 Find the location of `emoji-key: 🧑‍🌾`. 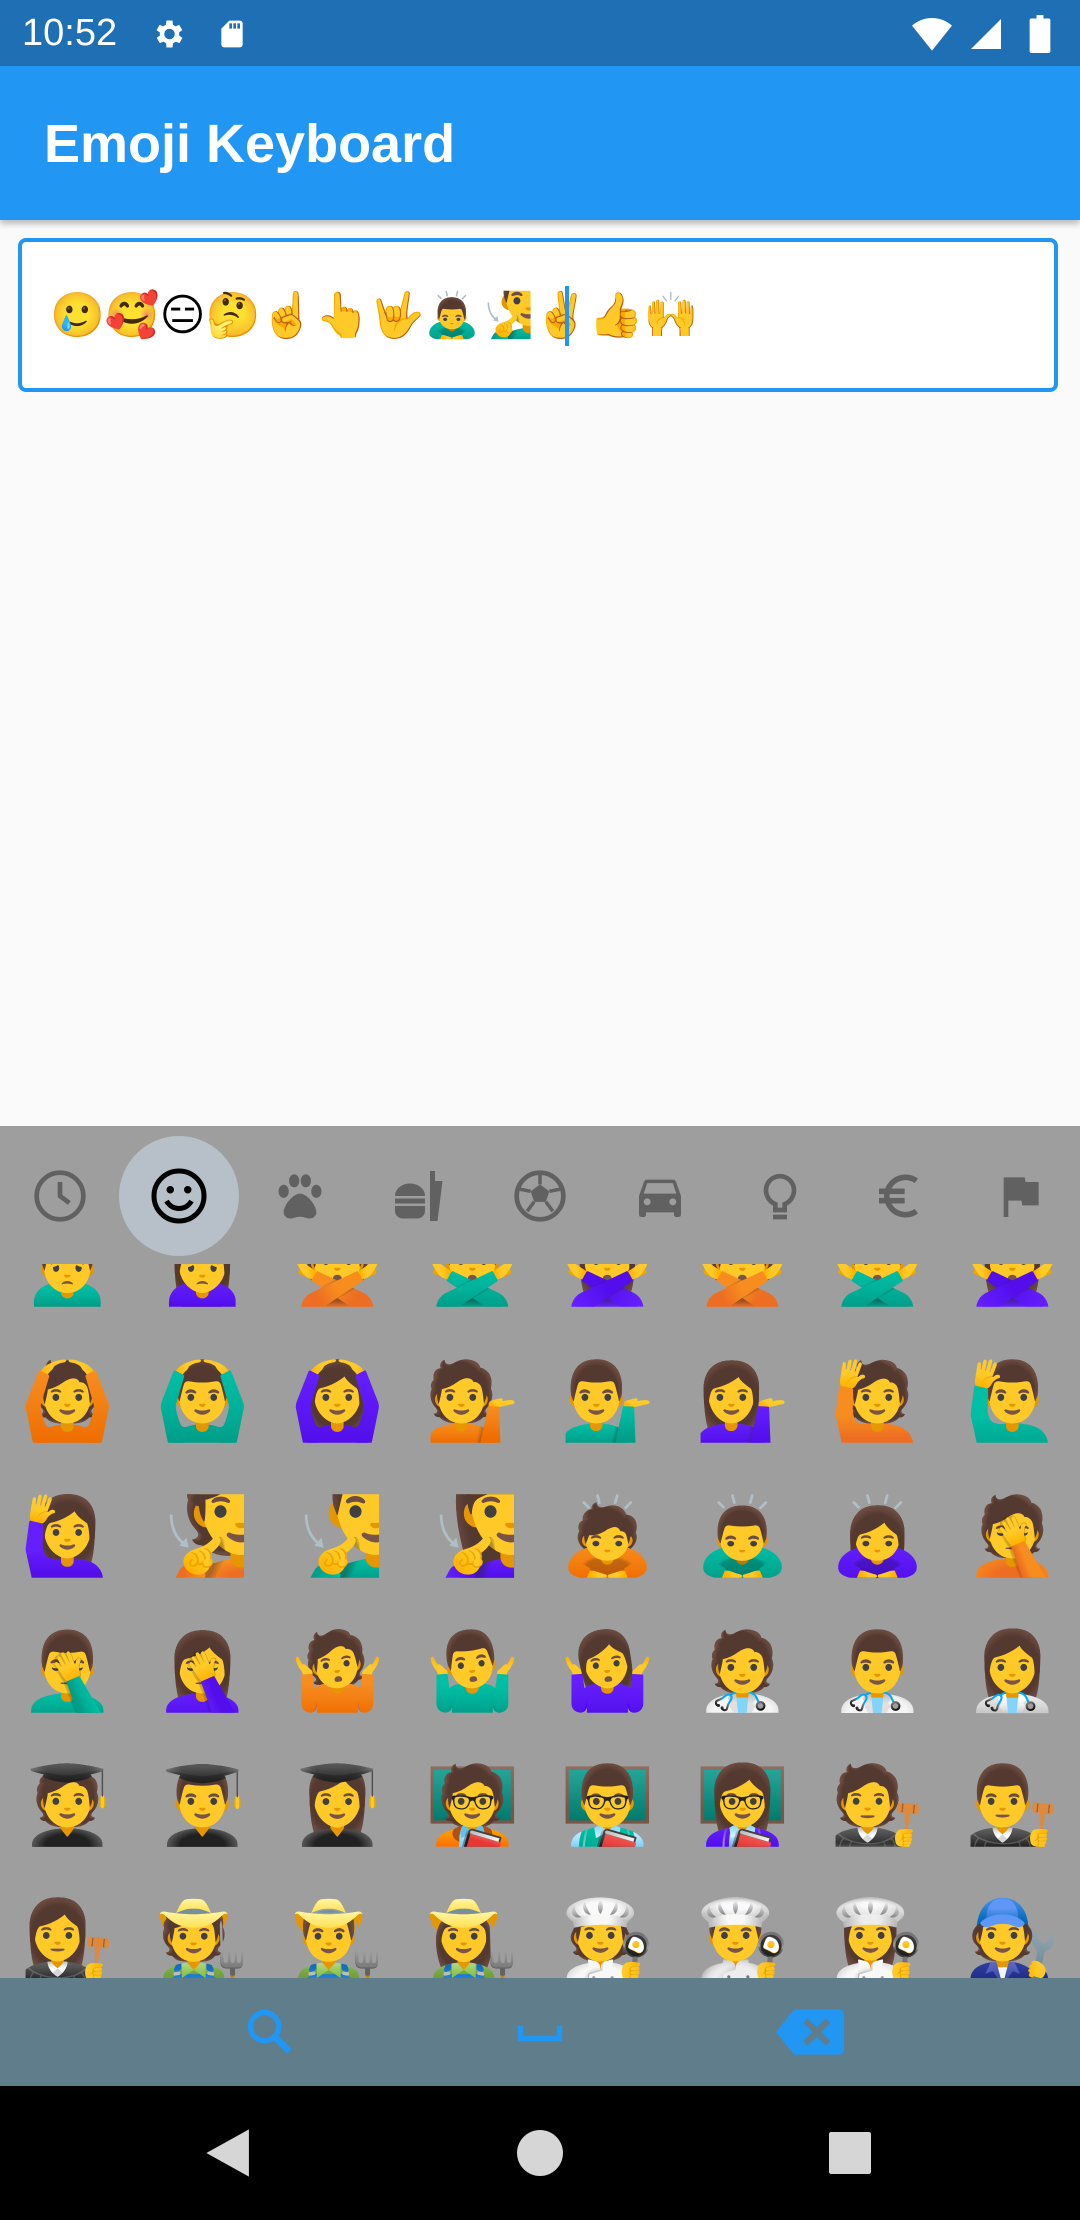

emoji-key: 🧑‍🌾 is located at coordinates (202, 1925).